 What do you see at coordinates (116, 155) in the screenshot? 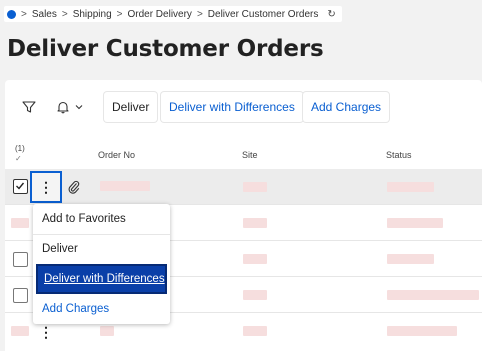
I see `column-header-order-no: Order No` at bounding box center [116, 155].